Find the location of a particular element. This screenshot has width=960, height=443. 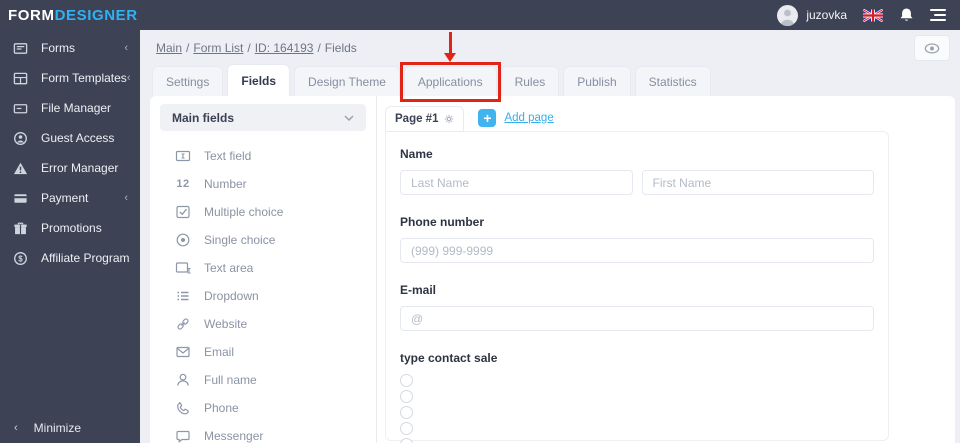

palette-item-multiple-choice: Multiple choice is located at coordinates (270, 212).